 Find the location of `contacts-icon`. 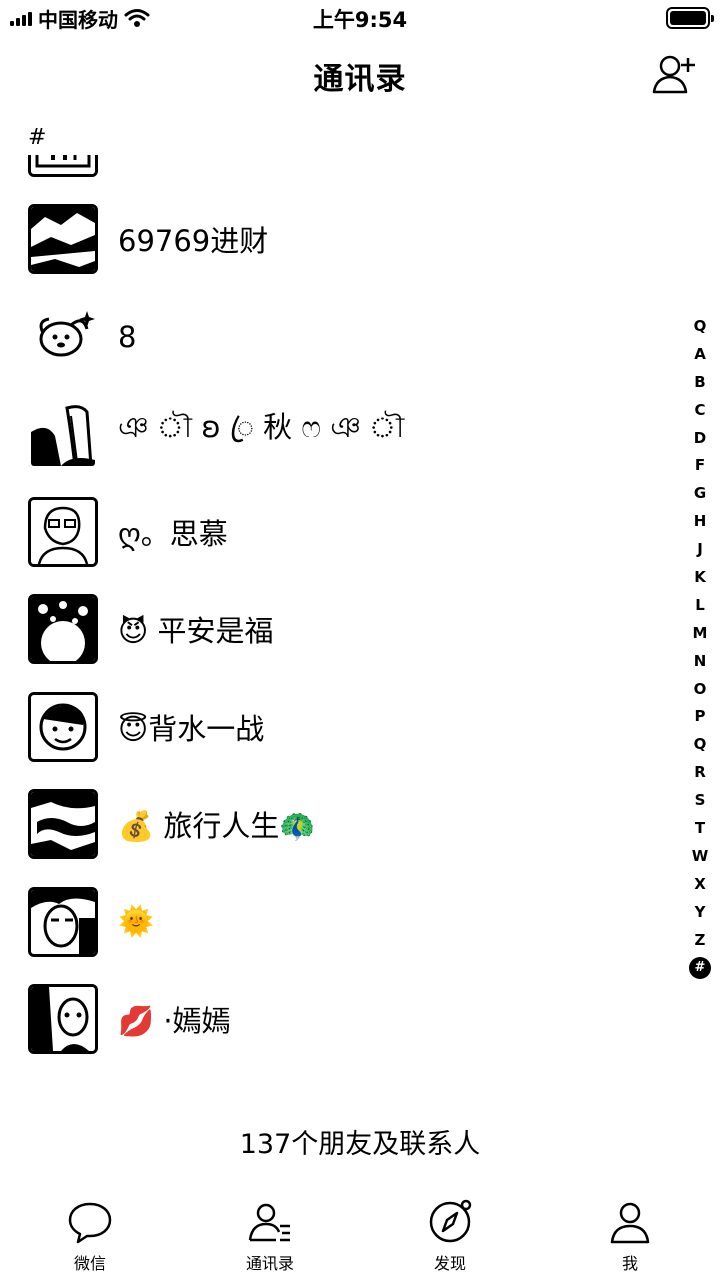

contacts-icon is located at coordinates (269, 1222).